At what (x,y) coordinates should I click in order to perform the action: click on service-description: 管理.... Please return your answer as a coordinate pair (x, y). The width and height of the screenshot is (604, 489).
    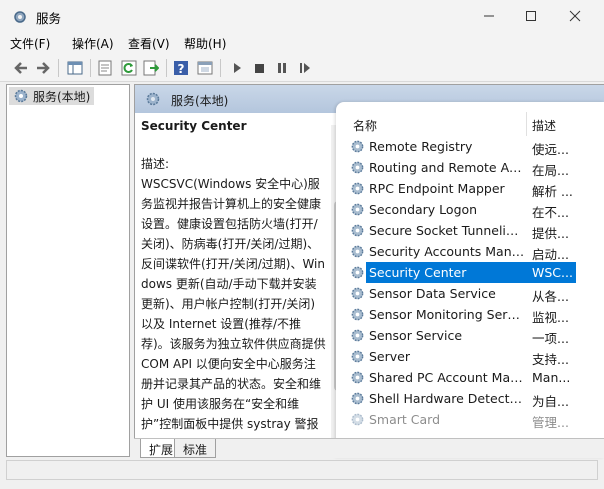
    Looking at the image, I should click on (550, 422).